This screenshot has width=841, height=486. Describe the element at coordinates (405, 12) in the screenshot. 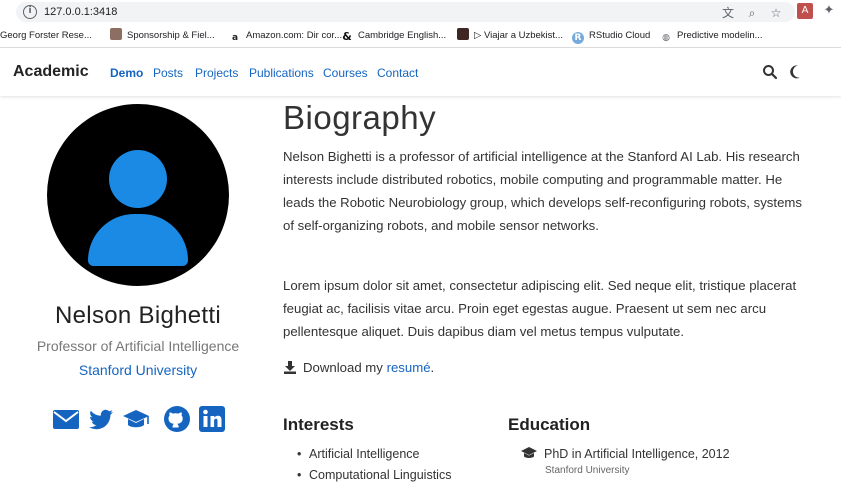

I see `address-bar: i 127.0.0.1:3418 文 ⌕ ☆` at that location.